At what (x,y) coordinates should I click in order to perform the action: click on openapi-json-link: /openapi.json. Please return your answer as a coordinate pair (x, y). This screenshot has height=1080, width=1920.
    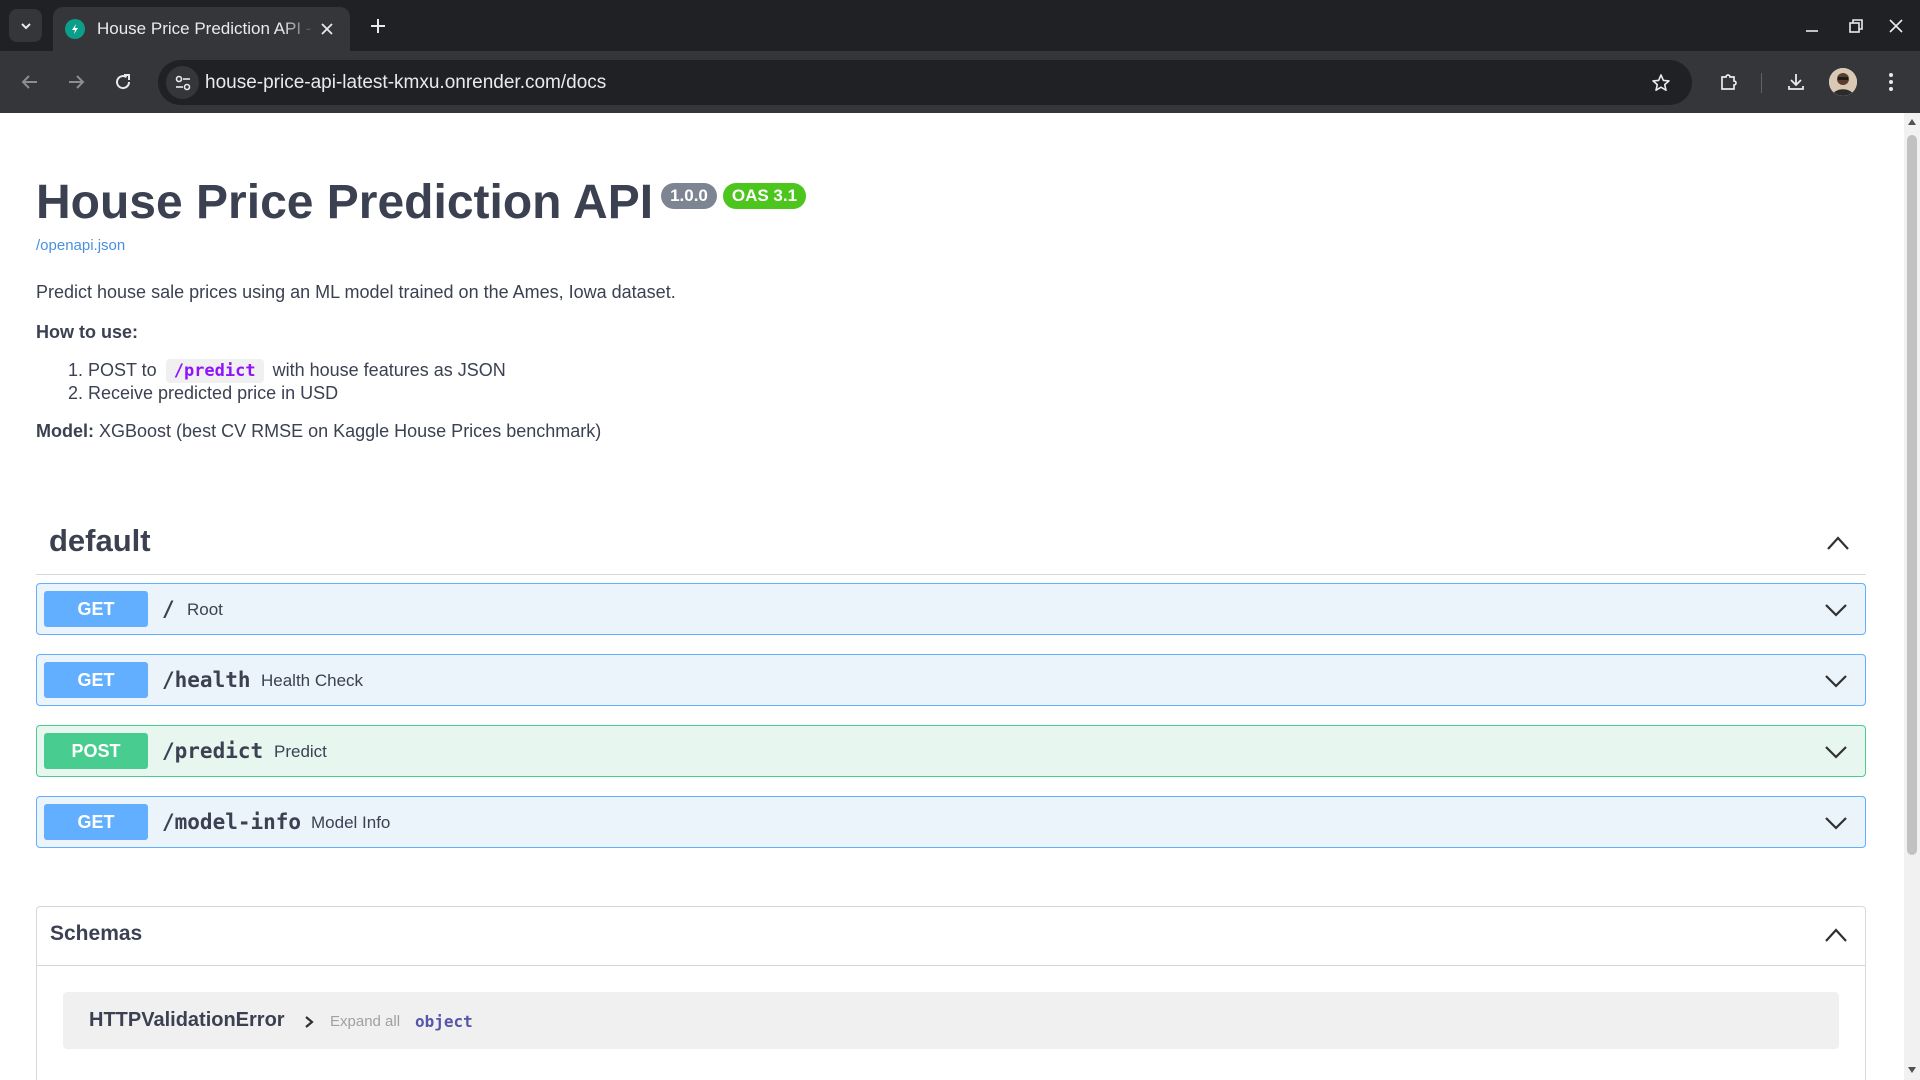
    Looking at the image, I should click on (80, 245).